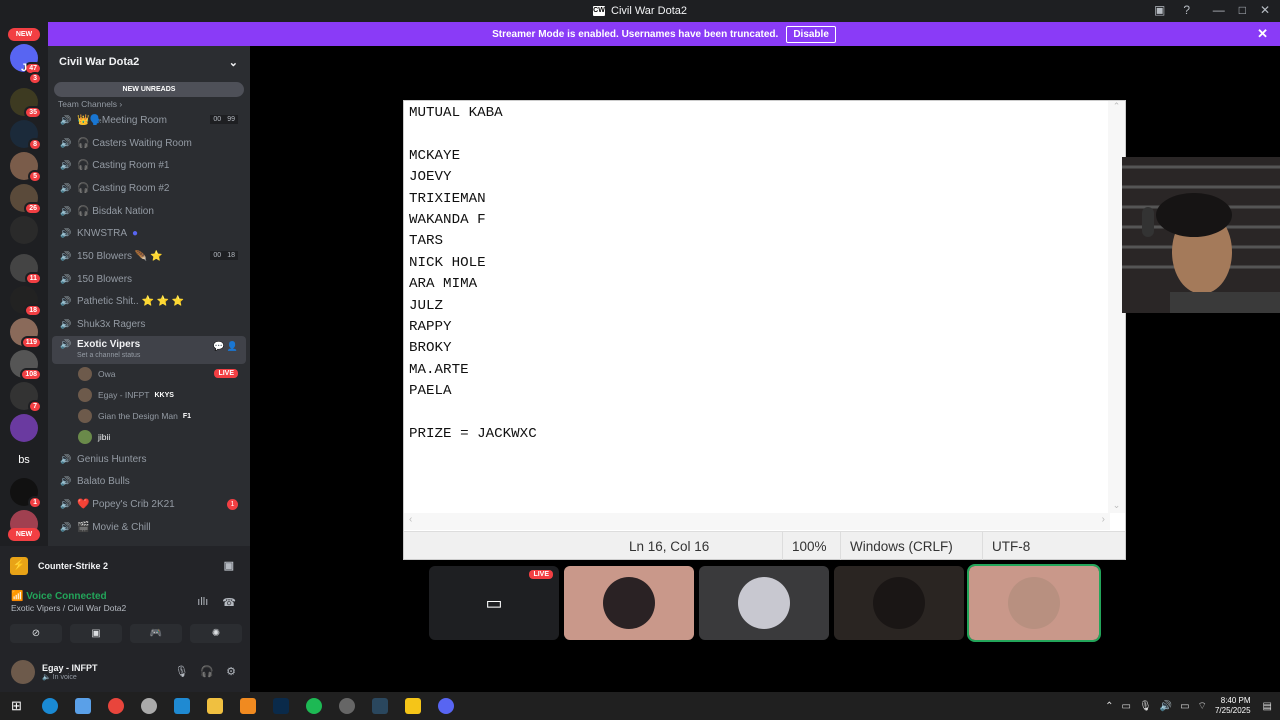 The image size is (1280, 720). What do you see at coordinates (149, 527) in the screenshot?
I see `voice-channel: 🔊 🎬 Movie & Chill` at bounding box center [149, 527].